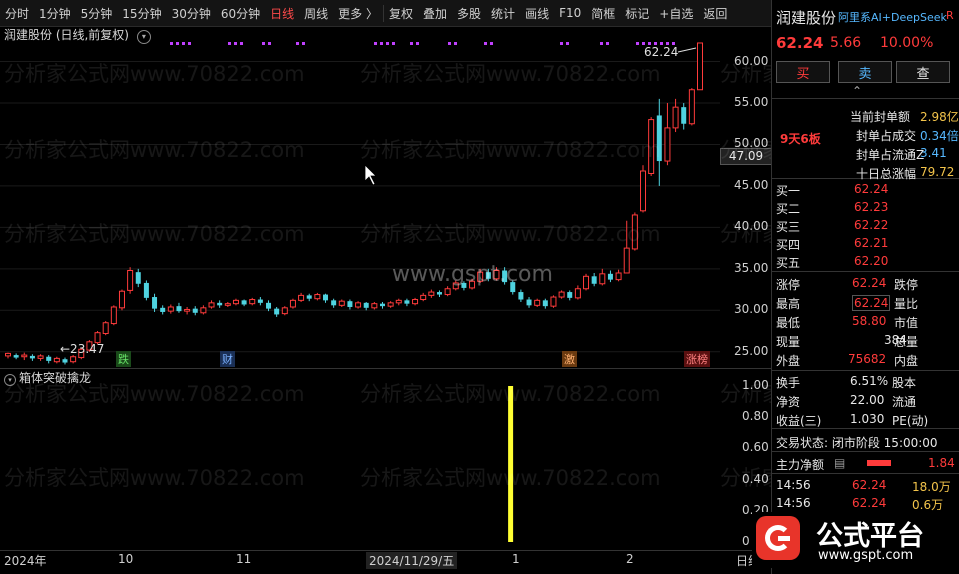  Describe the element at coordinates (803, 72) in the screenshot. I see `buy-button: 买` at that location.